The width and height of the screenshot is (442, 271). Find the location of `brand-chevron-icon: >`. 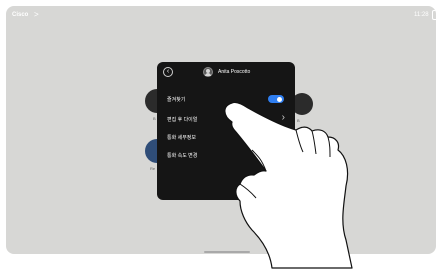

brand-chevron-icon: > is located at coordinates (36, 14).